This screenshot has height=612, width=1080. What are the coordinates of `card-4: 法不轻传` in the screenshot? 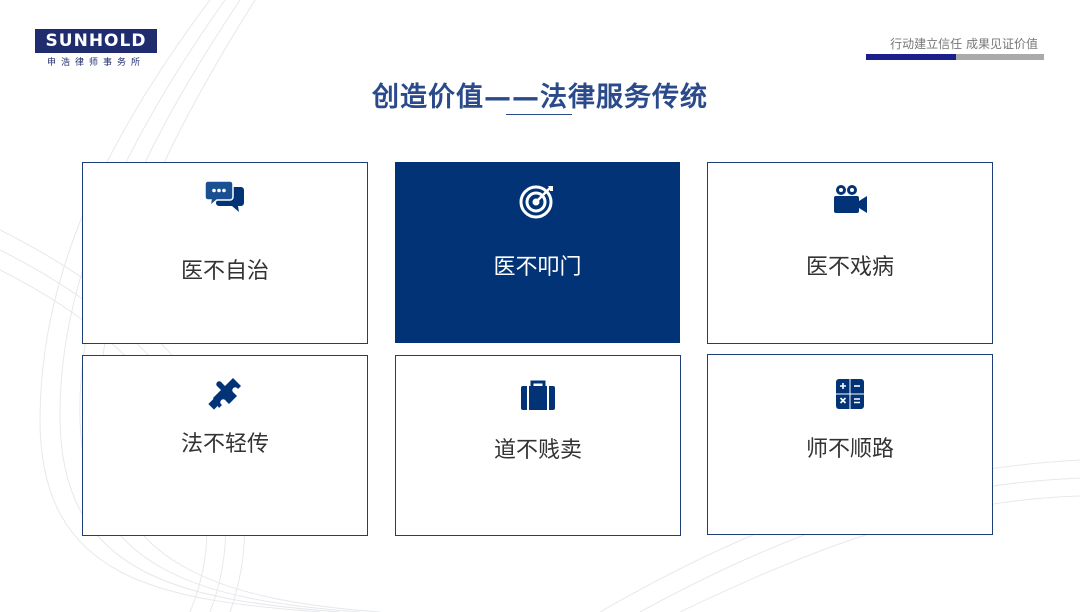 It's located at (225, 445).